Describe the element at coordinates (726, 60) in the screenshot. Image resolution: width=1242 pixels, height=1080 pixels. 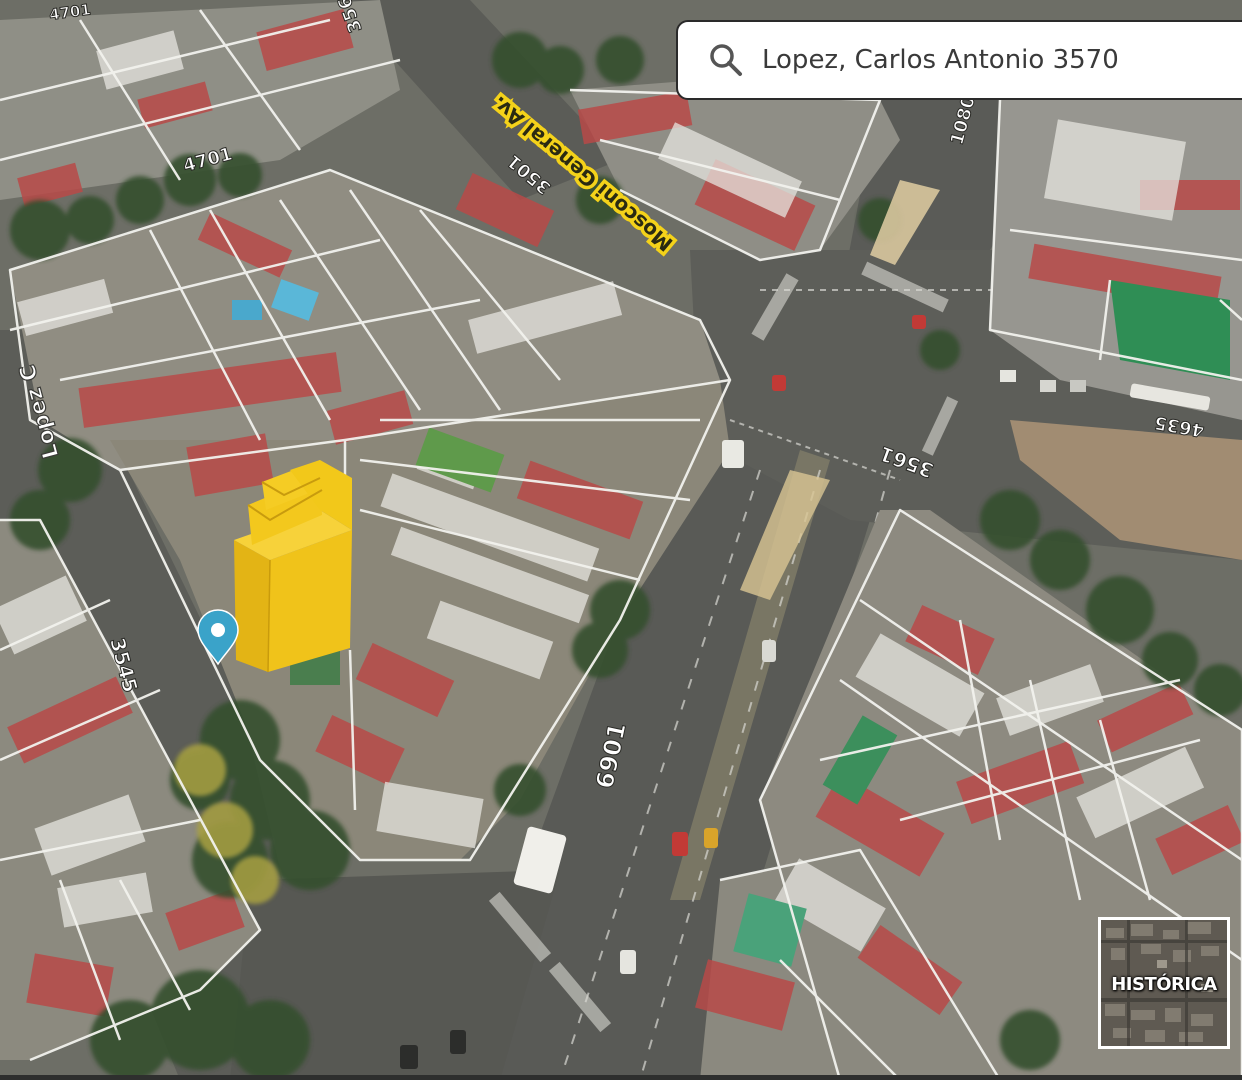
I see `search-icon` at that location.